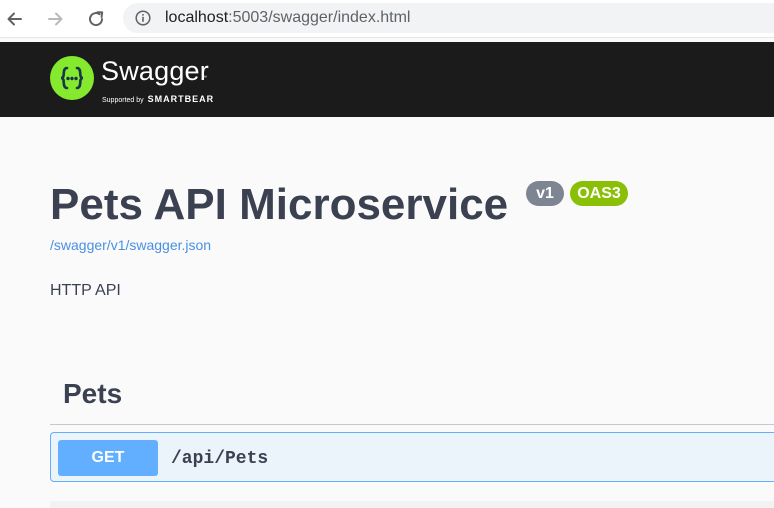 The width and height of the screenshot is (774, 508). I want to click on url-text: localhost:5003/swagger/index.html, so click(287, 18).